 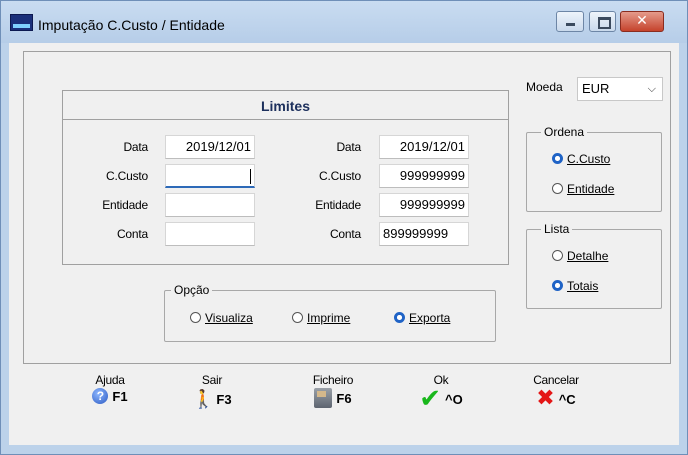 What do you see at coordinates (545, 398) in the screenshot?
I see `cancel-x-icon: ✖` at bounding box center [545, 398].